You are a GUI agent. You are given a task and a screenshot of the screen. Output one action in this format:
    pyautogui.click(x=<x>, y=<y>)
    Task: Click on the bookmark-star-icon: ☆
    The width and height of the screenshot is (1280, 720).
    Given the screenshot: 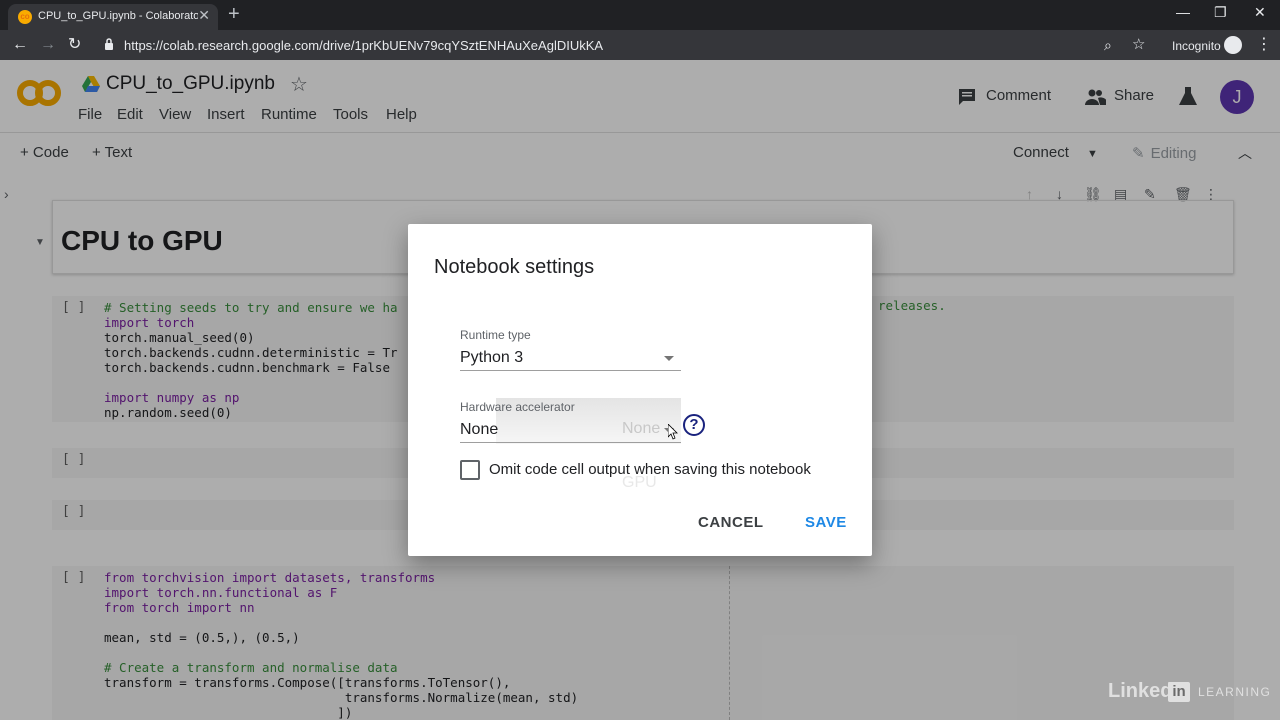 What is the action you would take?
    pyautogui.click(x=1138, y=45)
    